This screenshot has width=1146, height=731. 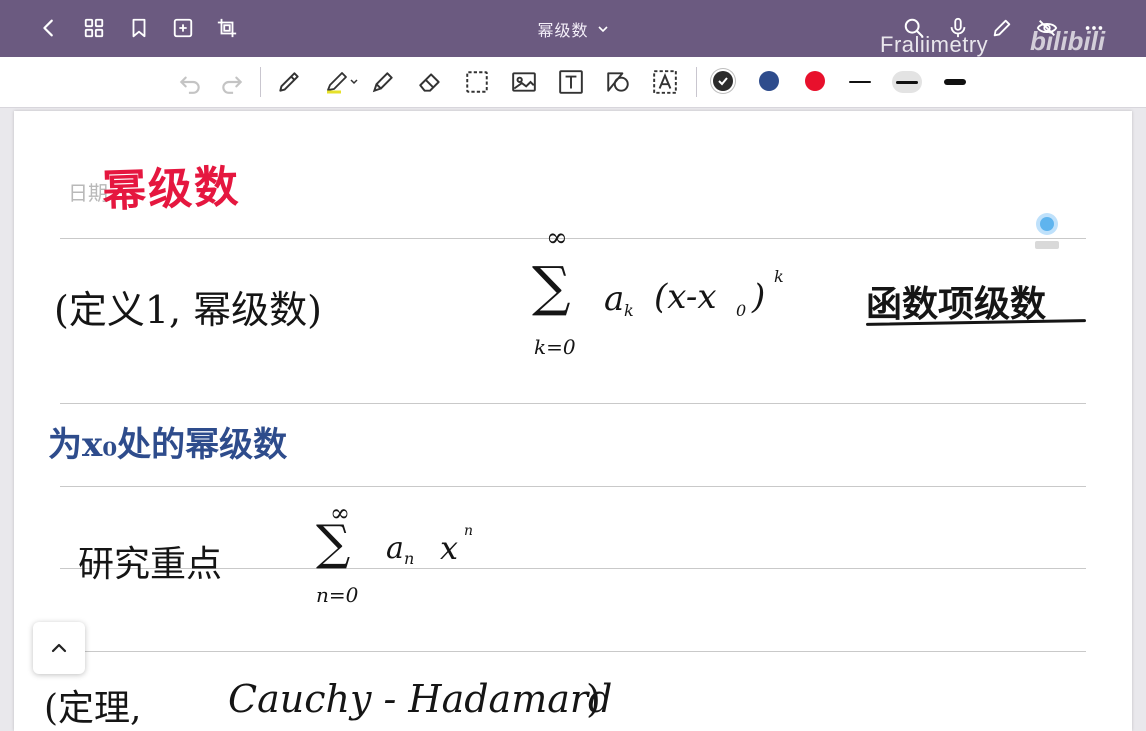 I want to click on document-title-dropdown: 幂级数, so click(x=573, y=29).